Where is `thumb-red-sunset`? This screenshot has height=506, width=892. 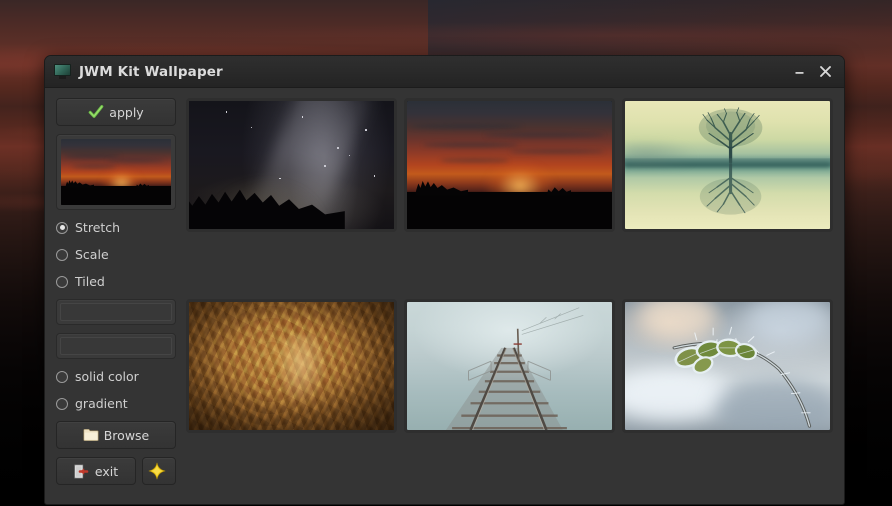 thumb-red-sunset is located at coordinates (509, 165).